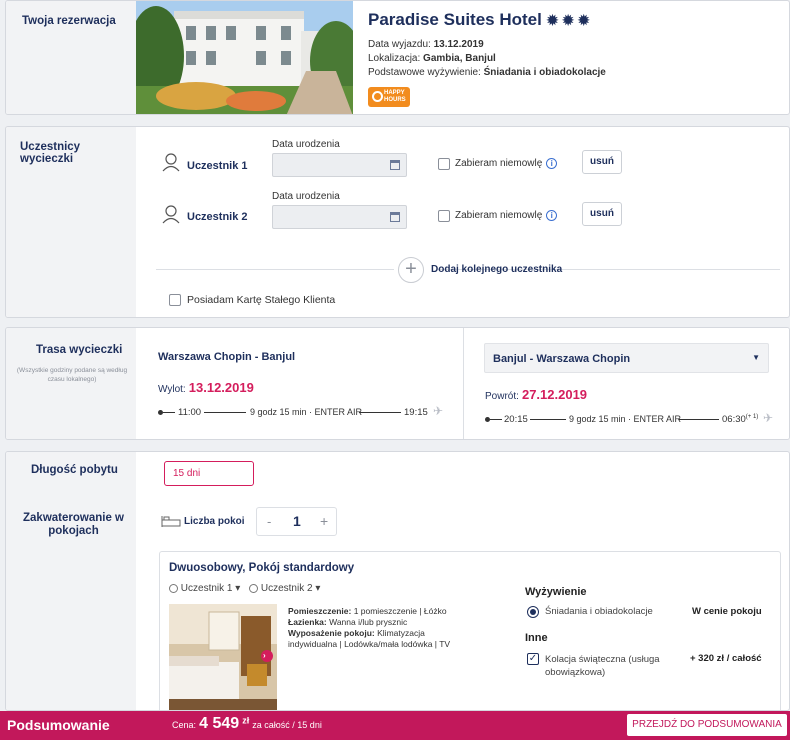  I want to click on stay-length-select: 15 dni, so click(209, 473).